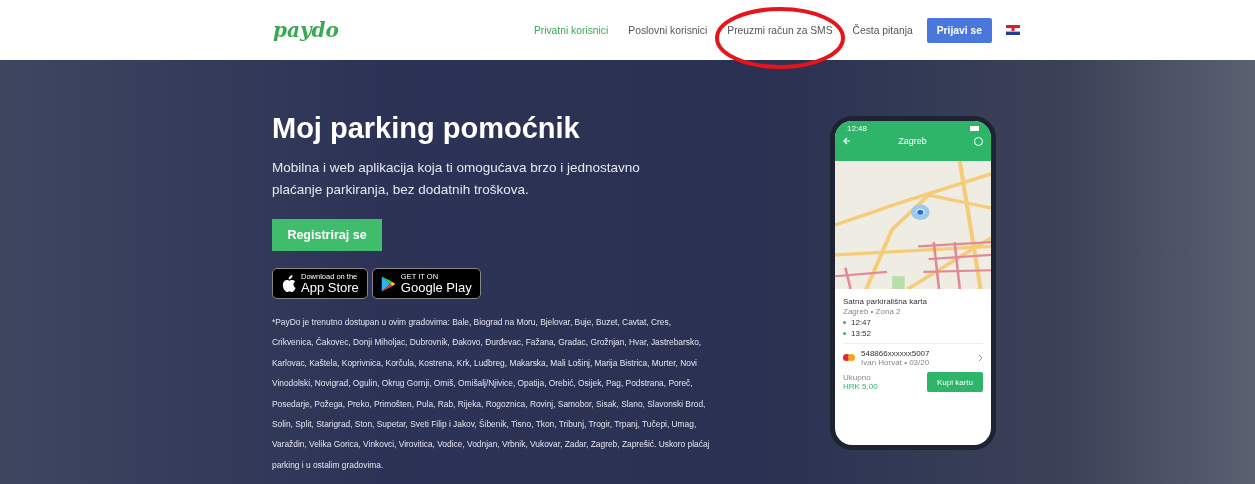 Image resolution: width=1255 pixels, height=484 pixels. What do you see at coordinates (668, 30) in the screenshot?
I see `nav-link: Poslovni korisnici` at bounding box center [668, 30].